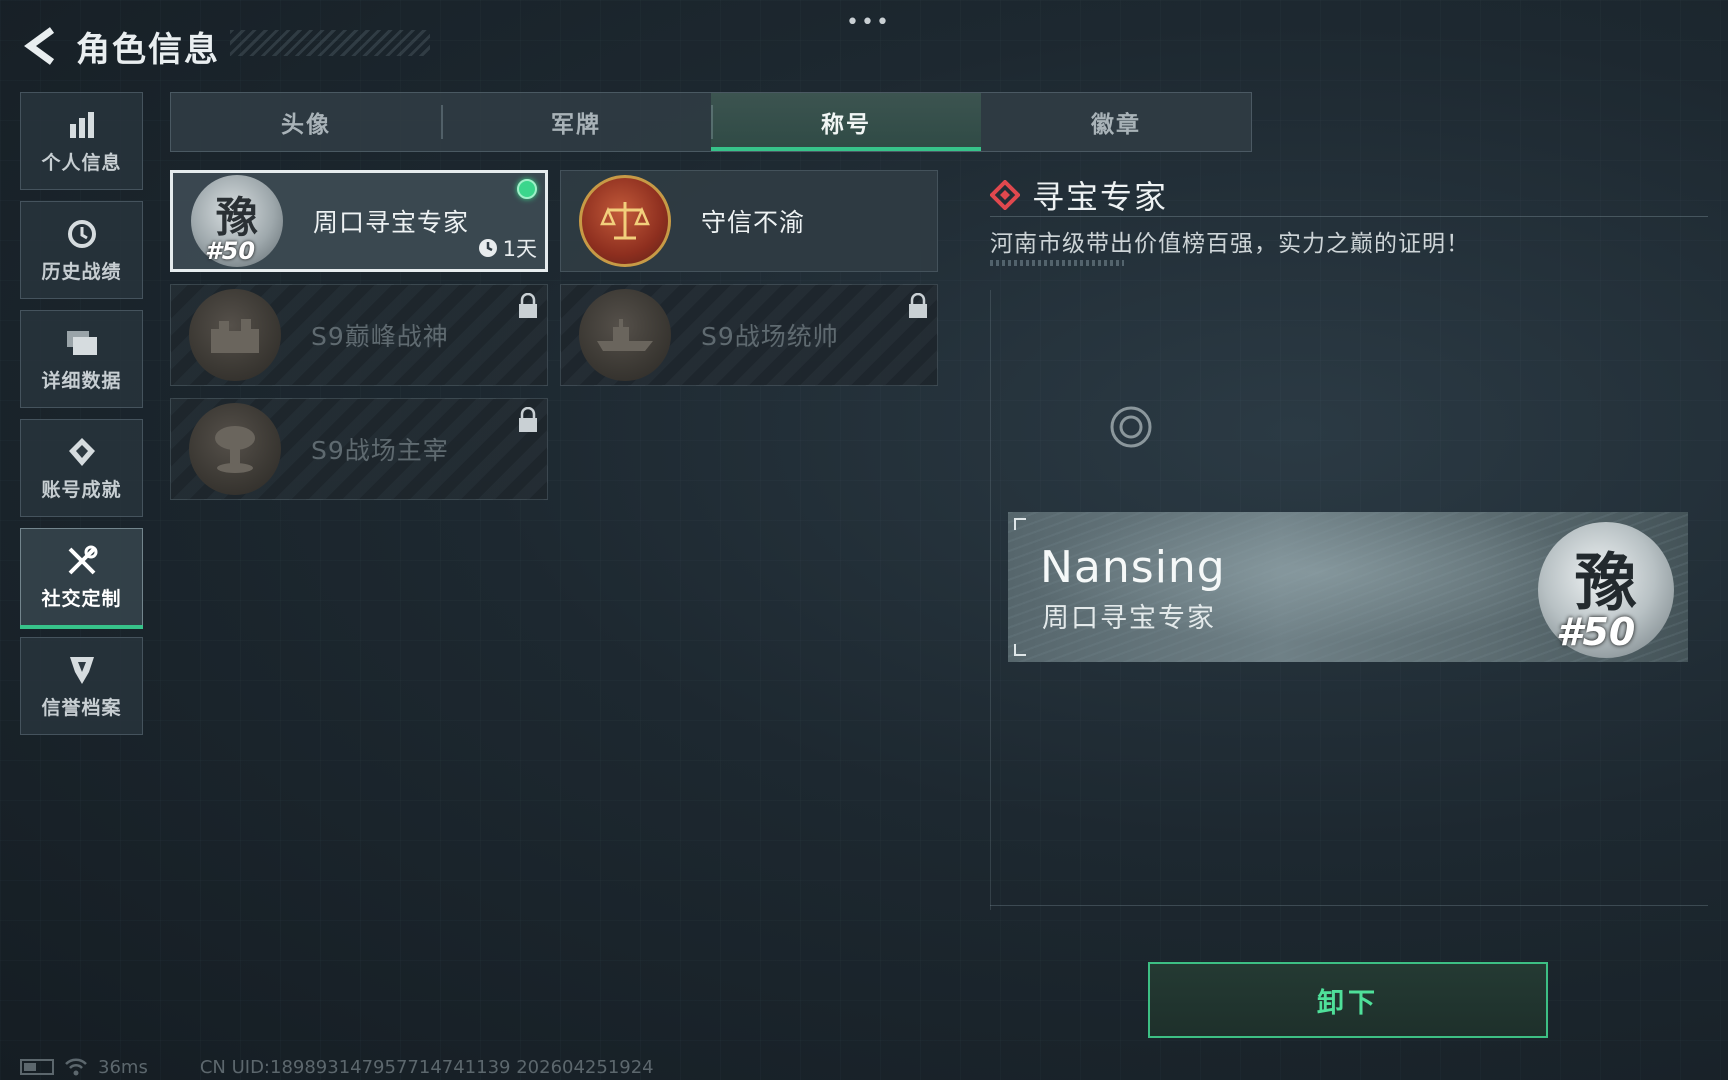  I want to click on scales-icon, so click(625, 221).